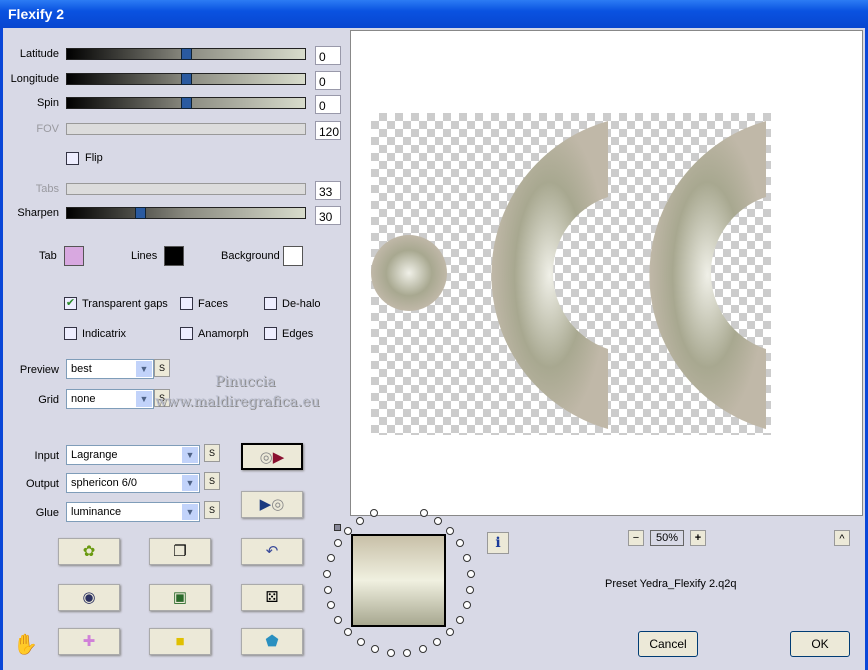 The width and height of the screenshot is (868, 670). I want to click on load-preset-button: ◎▶, so click(272, 456).